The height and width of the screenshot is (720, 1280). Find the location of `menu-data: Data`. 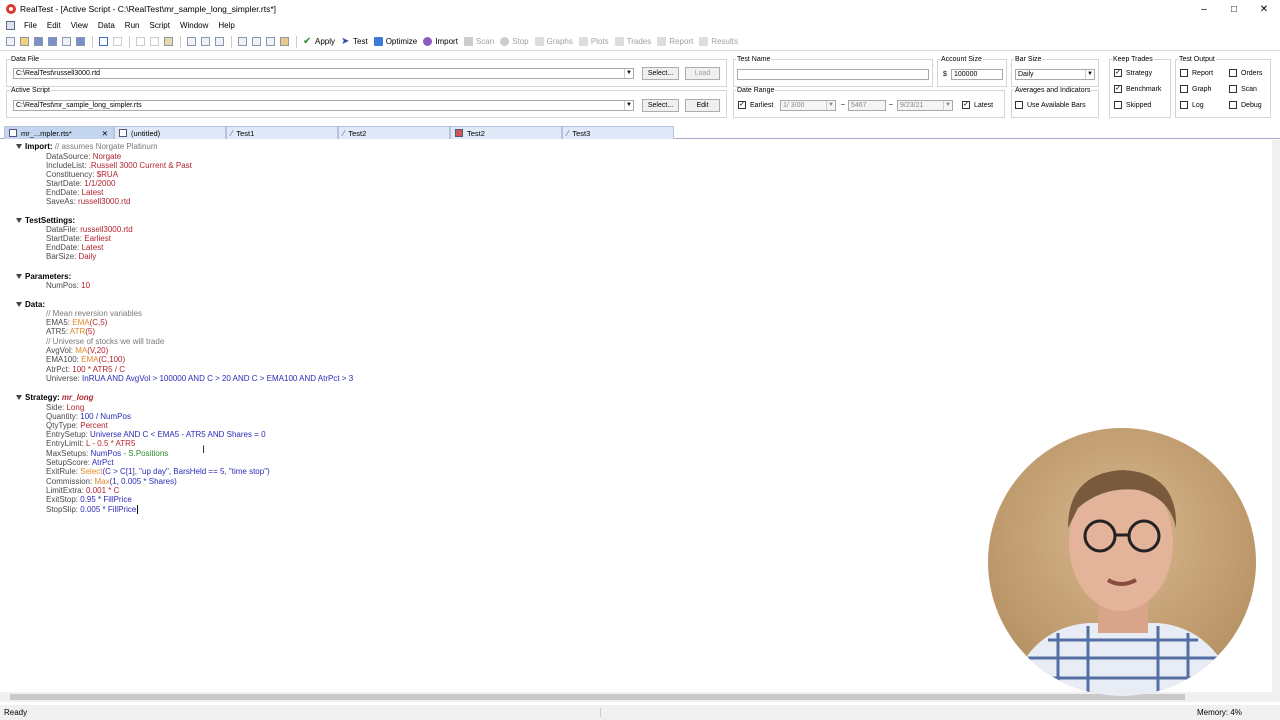

menu-data: Data is located at coordinates (106, 25).